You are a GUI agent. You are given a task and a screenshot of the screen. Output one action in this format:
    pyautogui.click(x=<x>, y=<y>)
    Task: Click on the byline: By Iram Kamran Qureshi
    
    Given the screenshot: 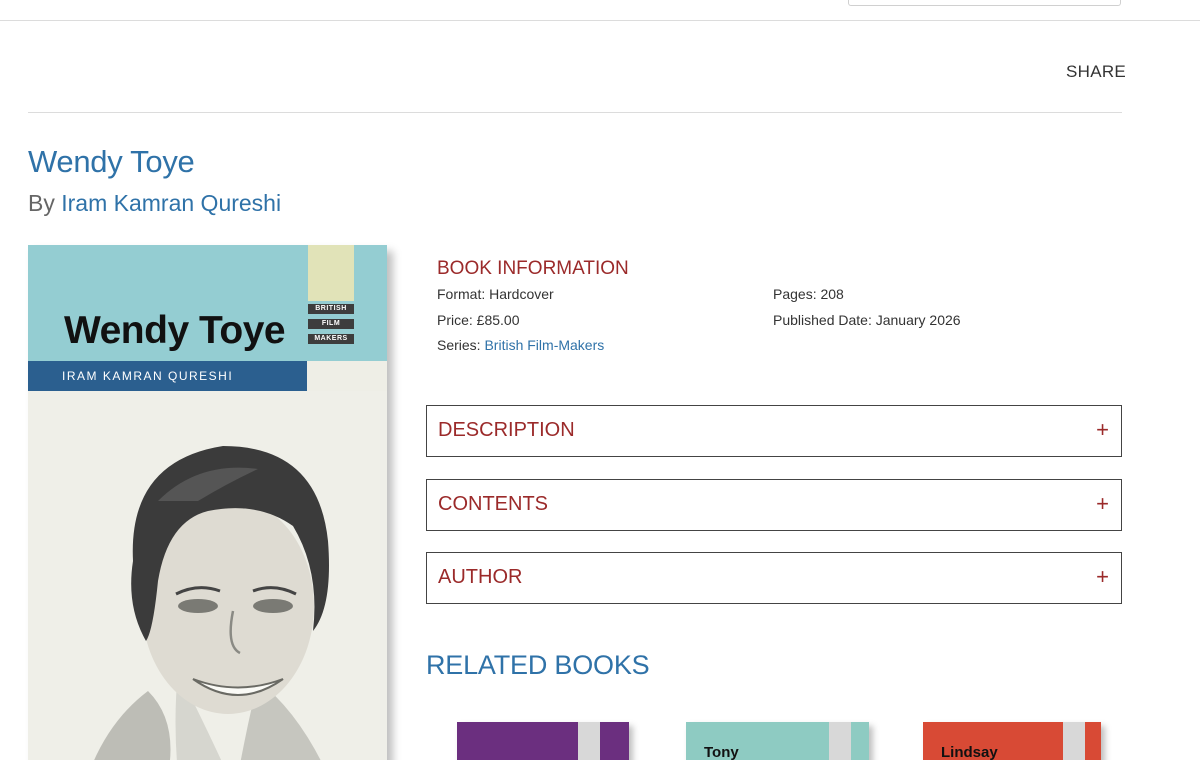 What is the action you would take?
    pyautogui.click(x=154, y=203)
    